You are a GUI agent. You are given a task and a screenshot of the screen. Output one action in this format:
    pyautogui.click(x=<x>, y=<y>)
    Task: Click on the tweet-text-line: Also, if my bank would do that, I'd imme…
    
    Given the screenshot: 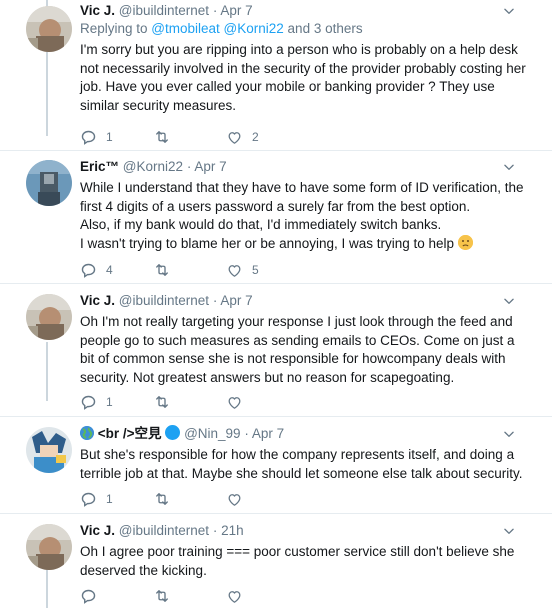 What is the action you would take?
    pyautogui.click(x=261, y=224)
    